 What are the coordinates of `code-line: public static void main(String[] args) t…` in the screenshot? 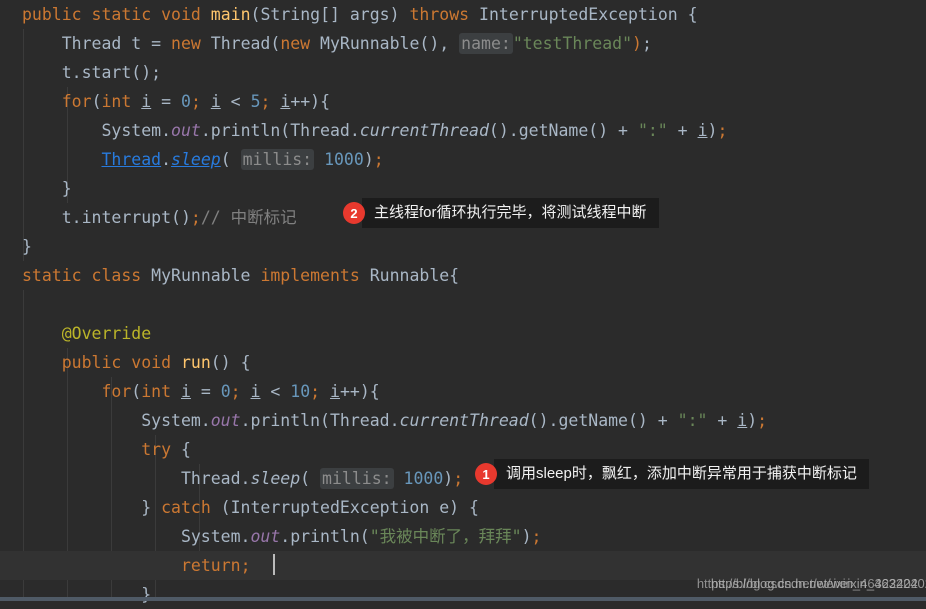 It's located at (463, 14).